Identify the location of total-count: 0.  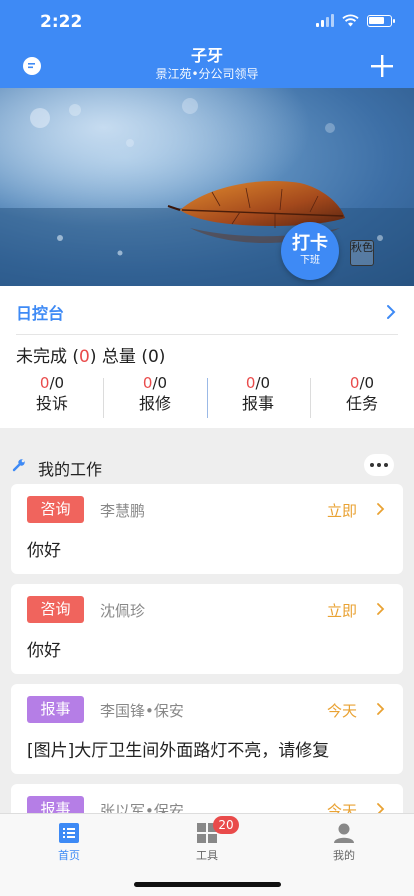
(153, 357).